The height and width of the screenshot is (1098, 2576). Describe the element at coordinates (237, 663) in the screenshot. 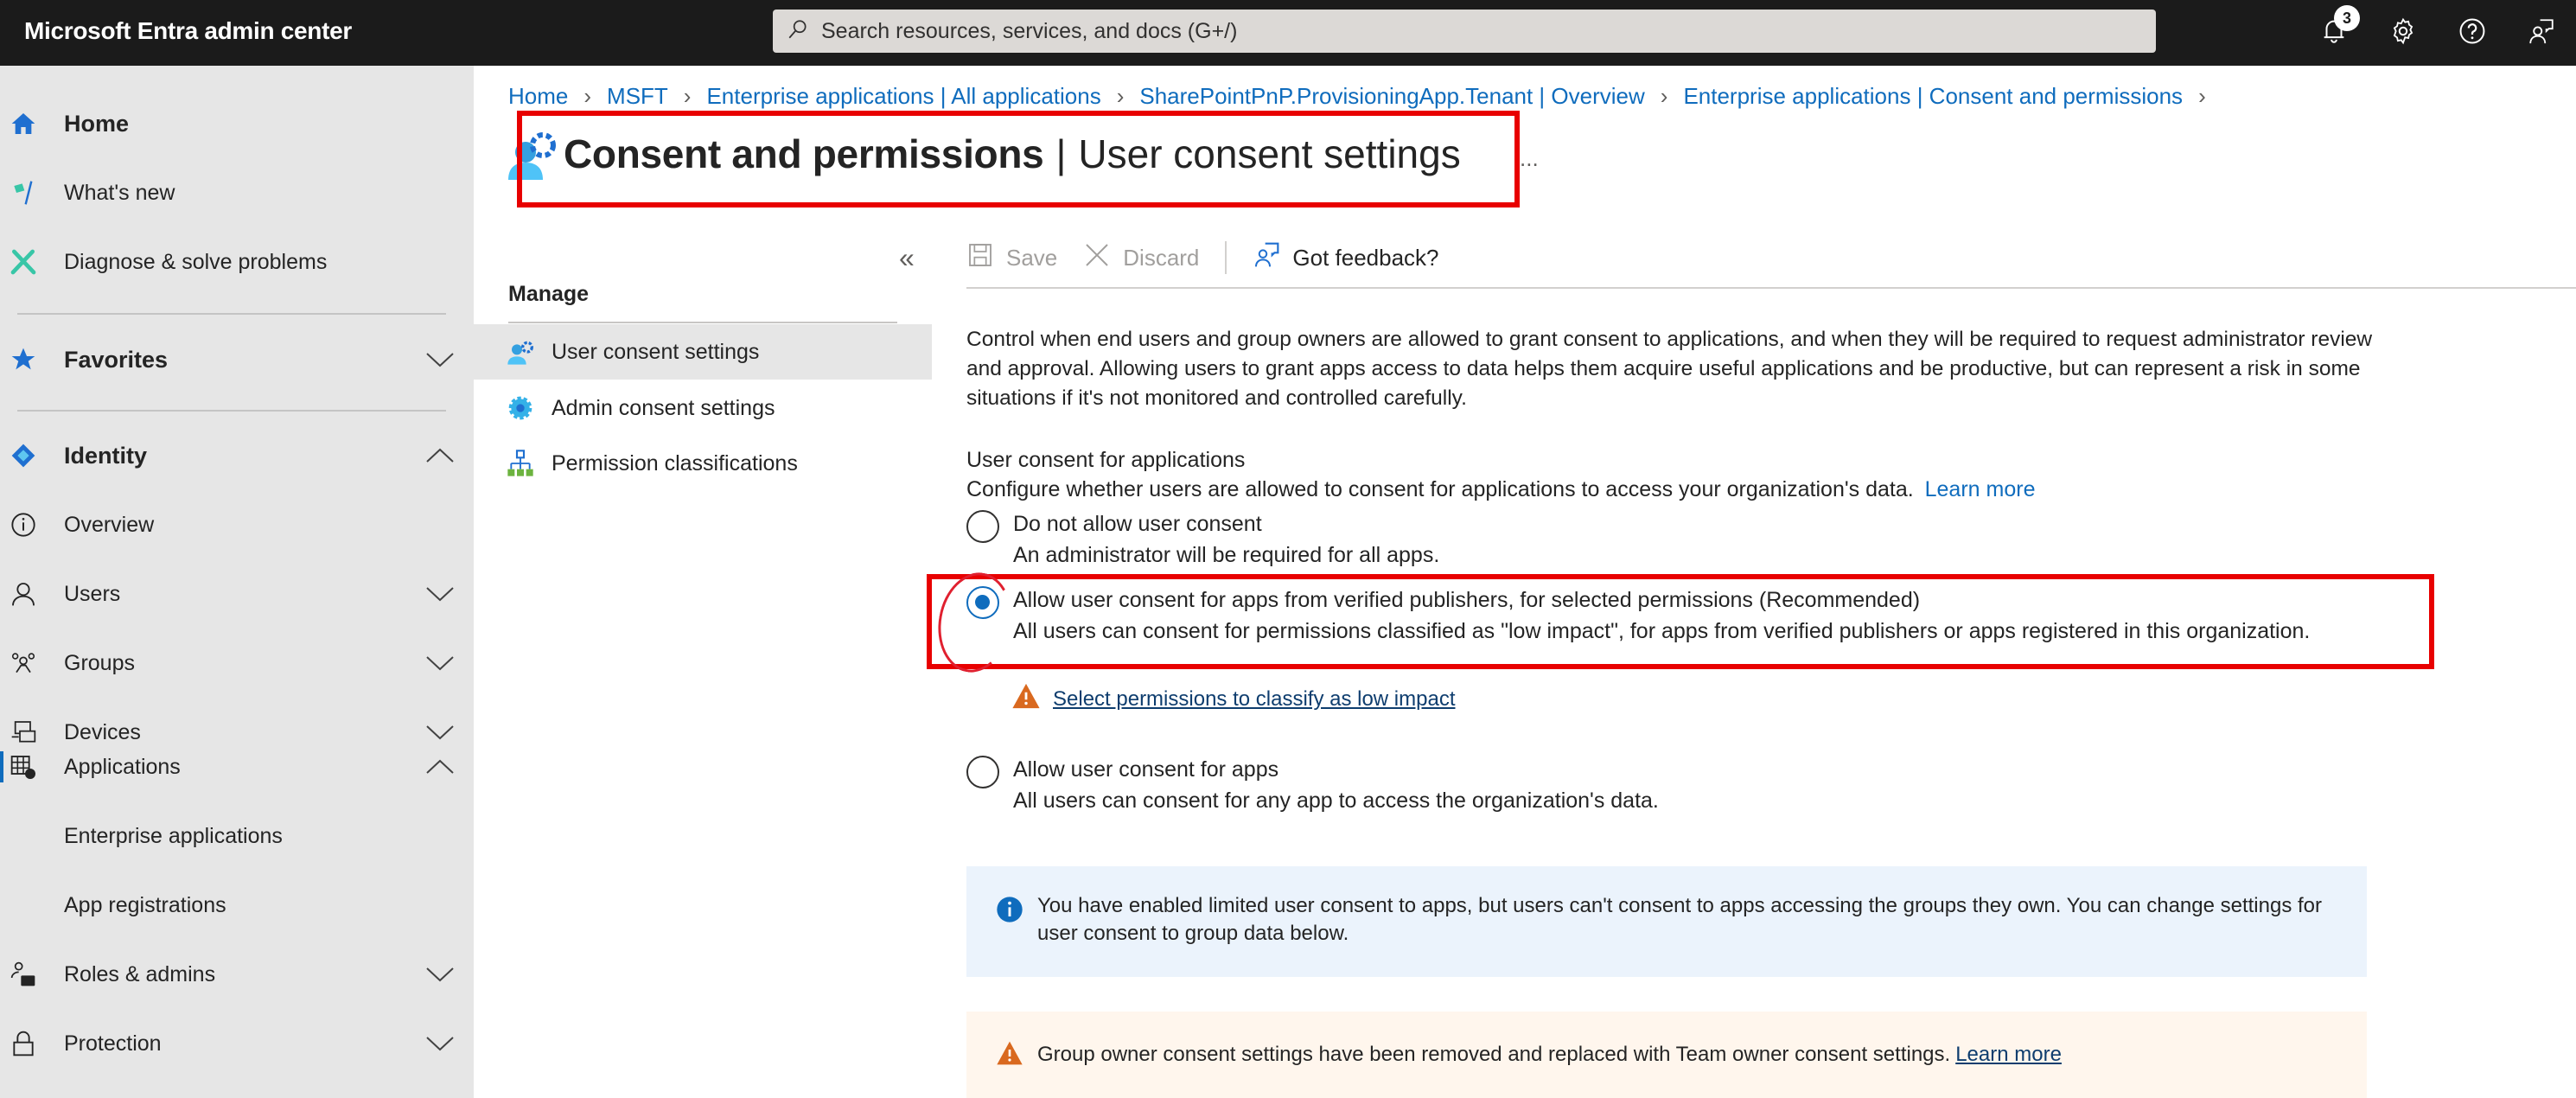

I see `nav-item-groups: Groups` at that location.